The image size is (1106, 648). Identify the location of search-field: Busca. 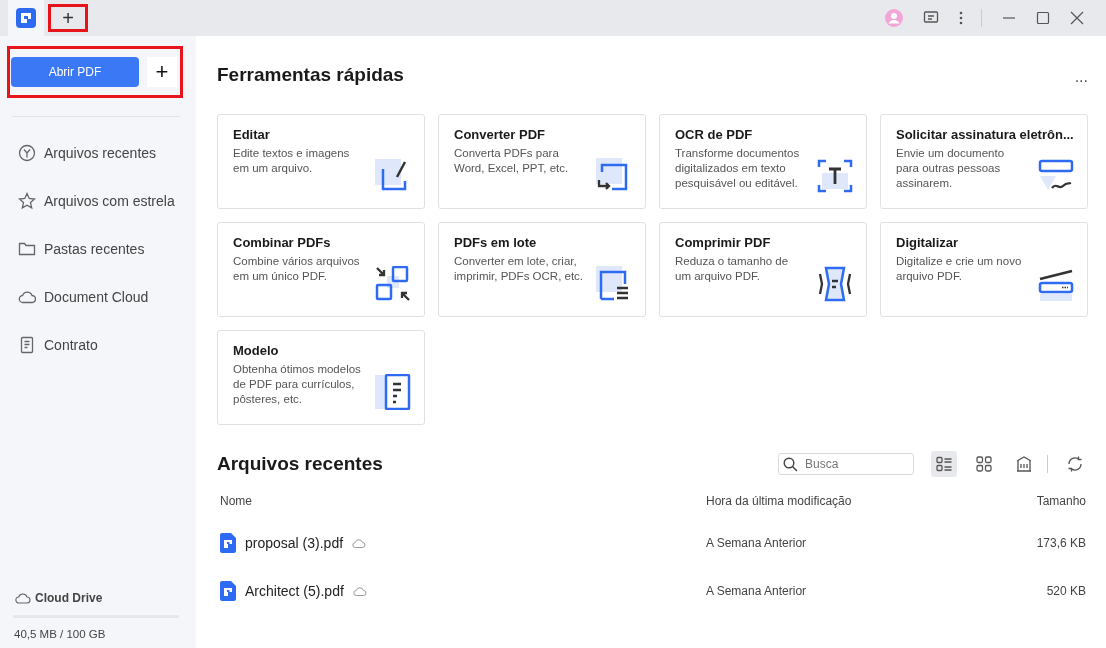
(846, 464).